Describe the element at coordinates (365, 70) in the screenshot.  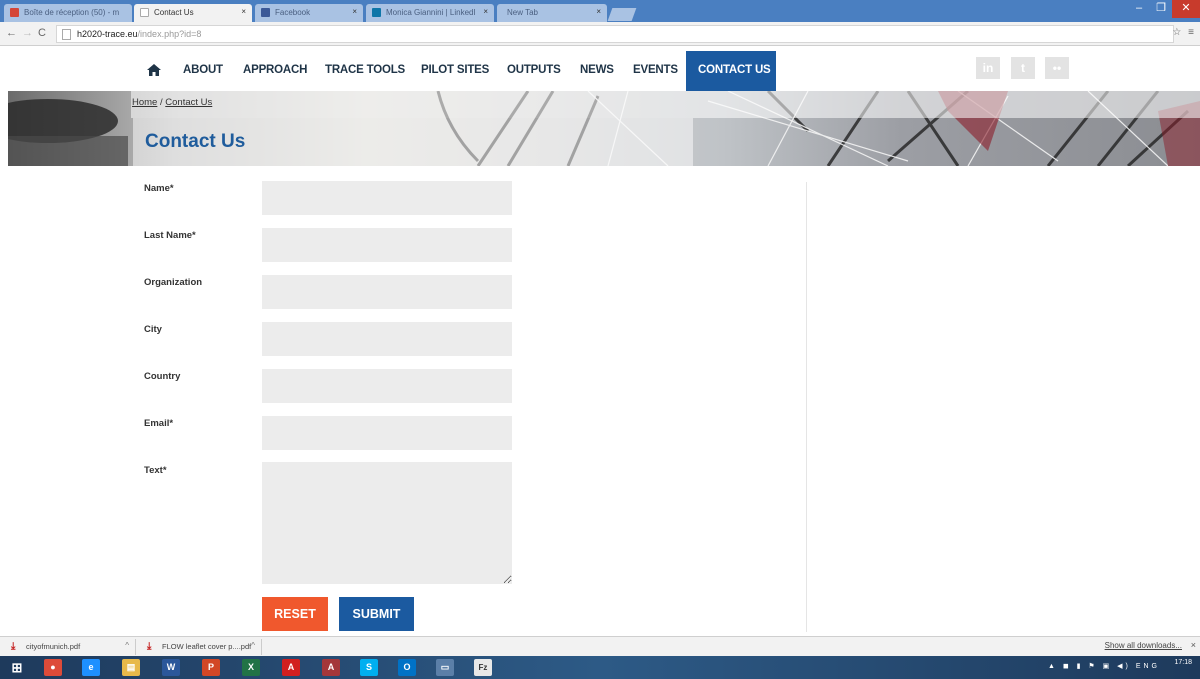
I see `nav-trace-tools: TRACE TOOLS` at that location.